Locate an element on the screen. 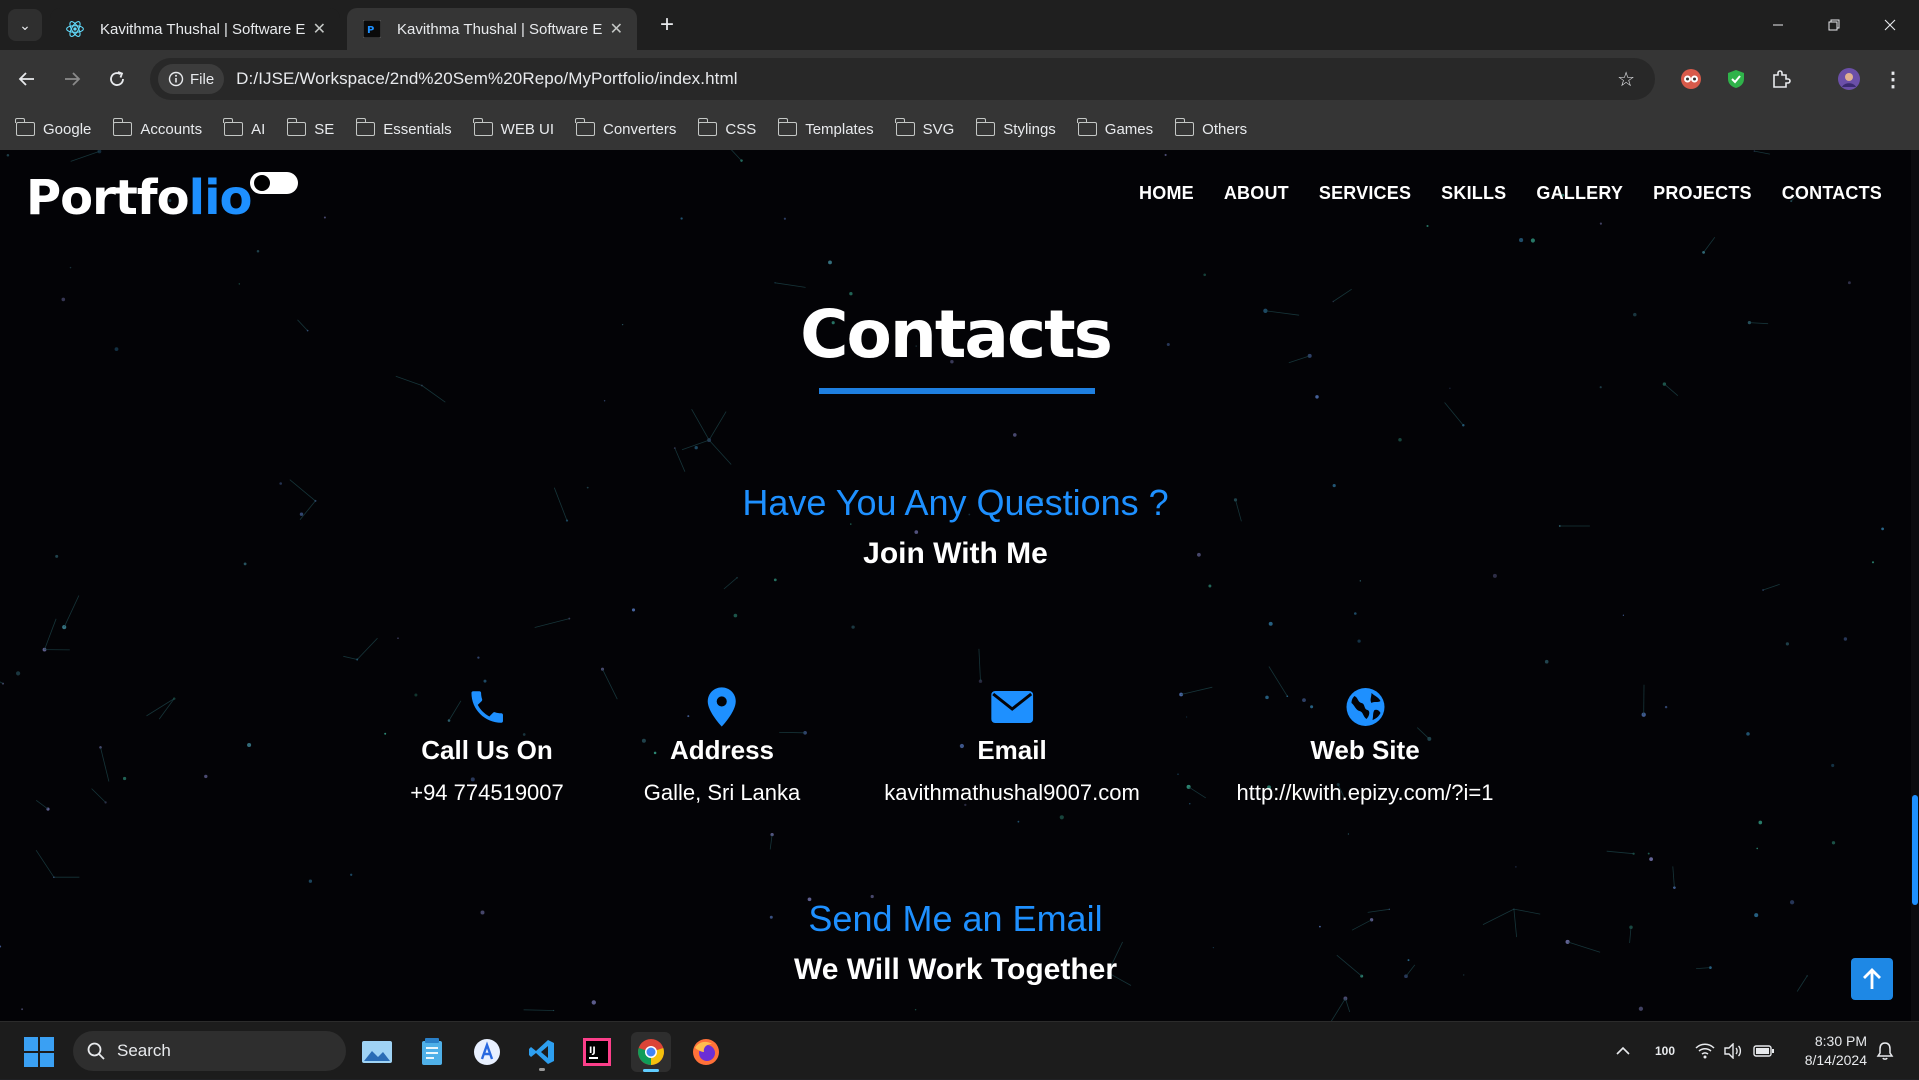  bookmark-ai: AI is located at coordinates (244, 129).